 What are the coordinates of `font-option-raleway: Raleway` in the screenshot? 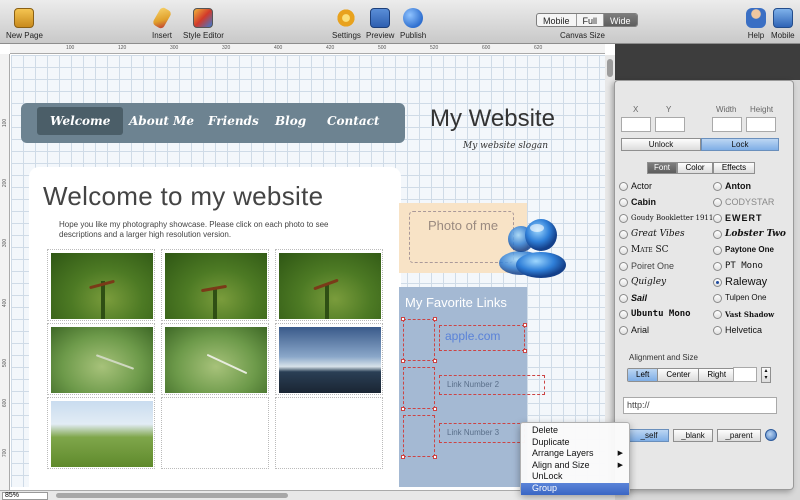 It's located at (746, 282).